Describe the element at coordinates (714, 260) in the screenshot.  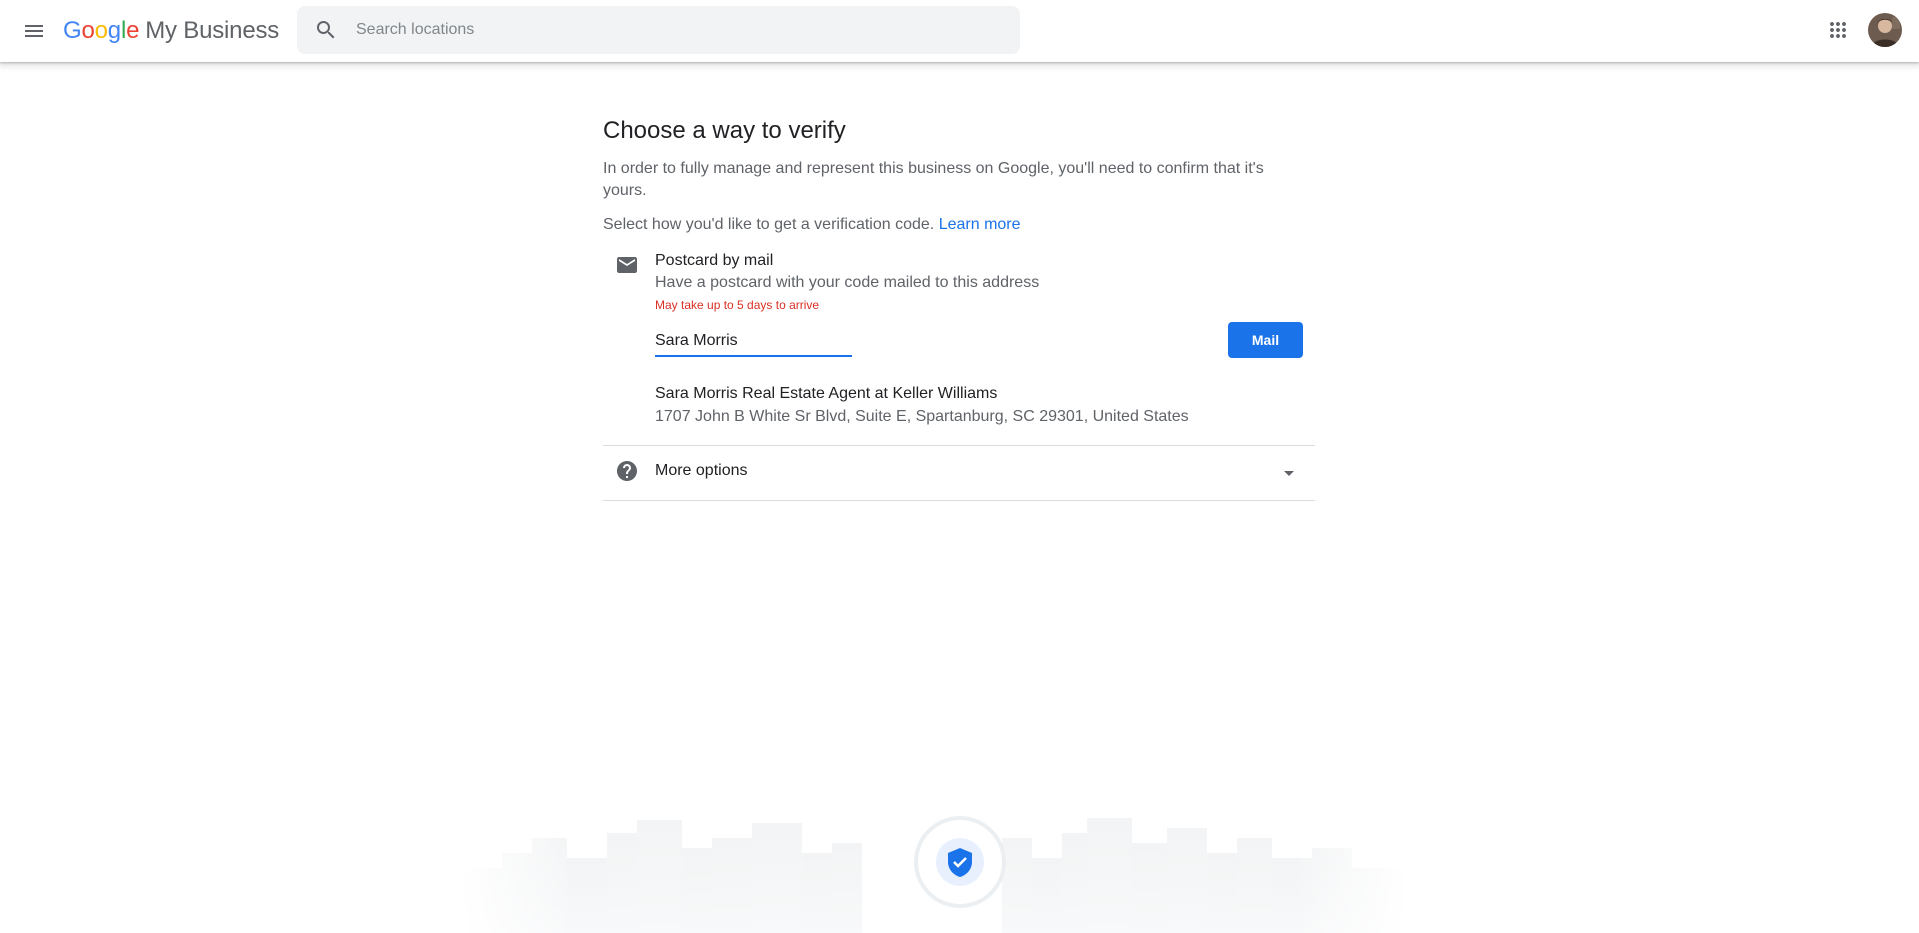
I see `postcard-title: Postcard by mail` at that location.